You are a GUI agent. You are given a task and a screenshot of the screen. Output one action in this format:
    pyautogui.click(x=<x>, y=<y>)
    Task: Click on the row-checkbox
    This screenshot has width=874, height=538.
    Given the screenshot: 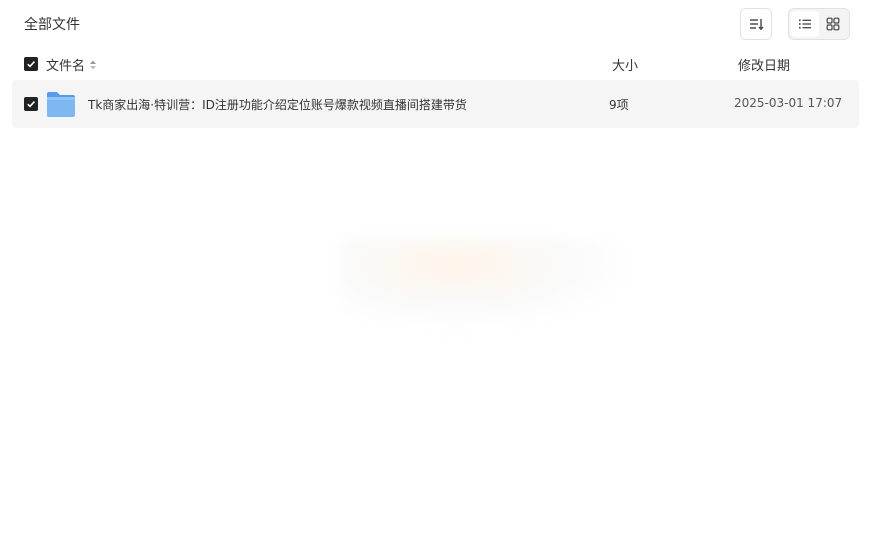 What is the action you would take?
    pyautogui.click(x=31, y=104)
    